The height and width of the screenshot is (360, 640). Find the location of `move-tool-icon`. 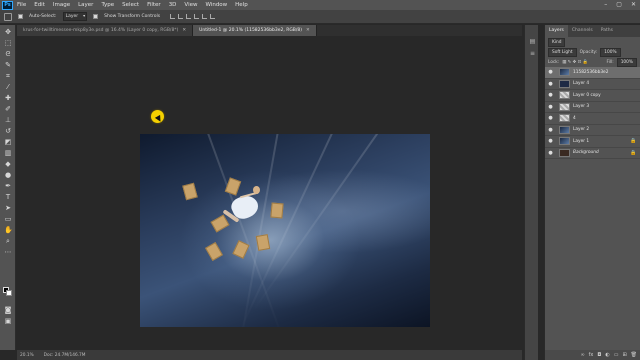

move-tool-icon is located at coordinates (8, 16).